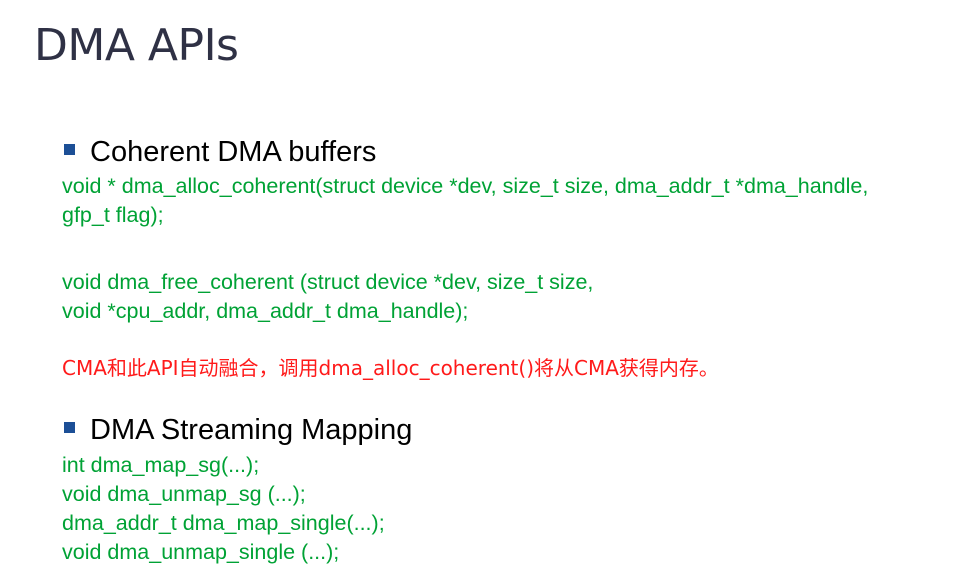 This screenshot has height=579, width=979. I want to click on section-heading-coherent: Coherent DMA buffers, so click(220, 152).